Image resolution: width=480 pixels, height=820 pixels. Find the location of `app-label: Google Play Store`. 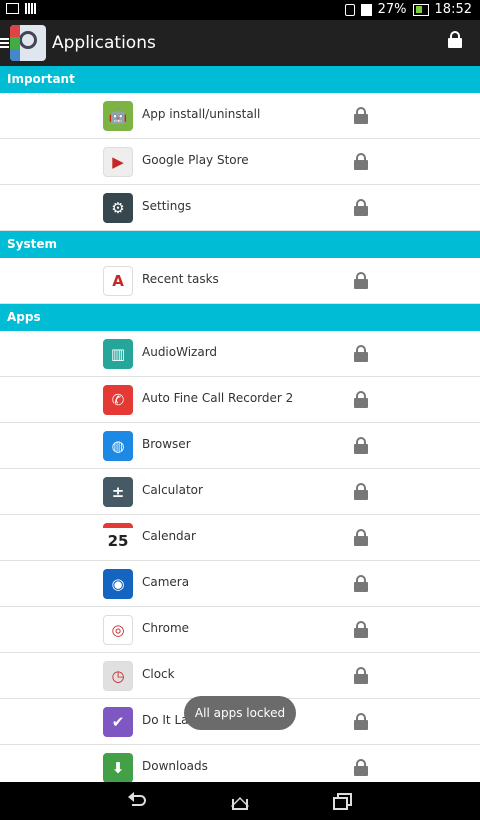

app-label: Google Play Store is located at coordinates (195, 160).